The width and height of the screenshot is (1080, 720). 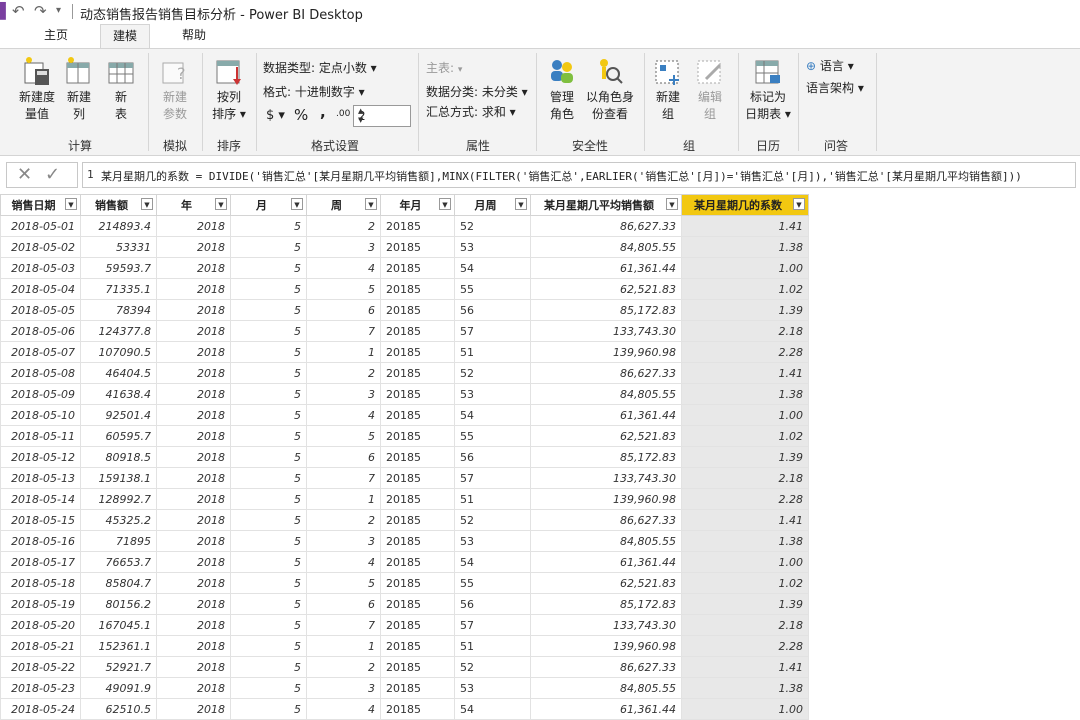 What do you see at coordinates (79, 89) in the screenshot?
I see `new-column-button: 新建 列` at bounding box center [79, 89].